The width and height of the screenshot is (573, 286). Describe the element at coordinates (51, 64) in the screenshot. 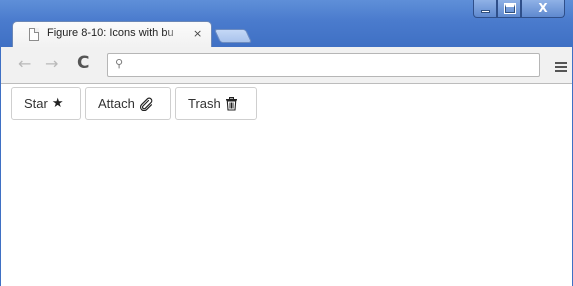

I see `forward-button: →` at that location.